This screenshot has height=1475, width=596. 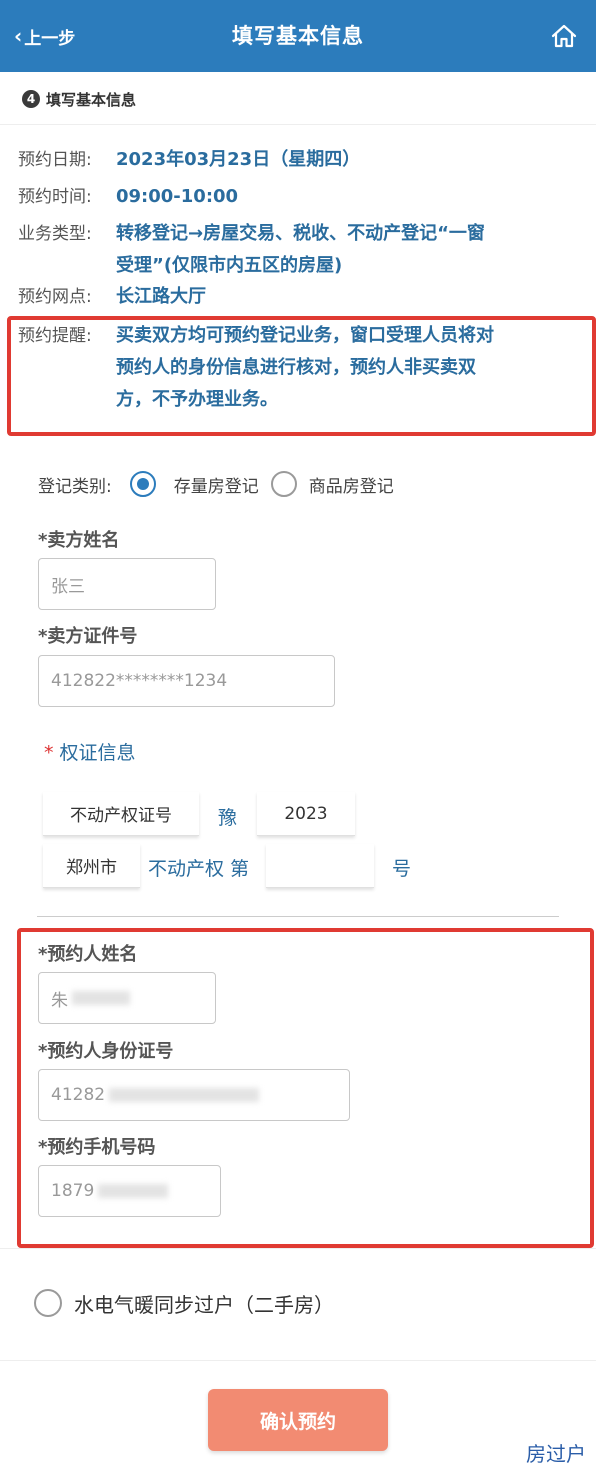 What do you see at coordinates (228, 818) in the screenshot?
I see `cert-province: 豫` at bounding box center [228, 818].